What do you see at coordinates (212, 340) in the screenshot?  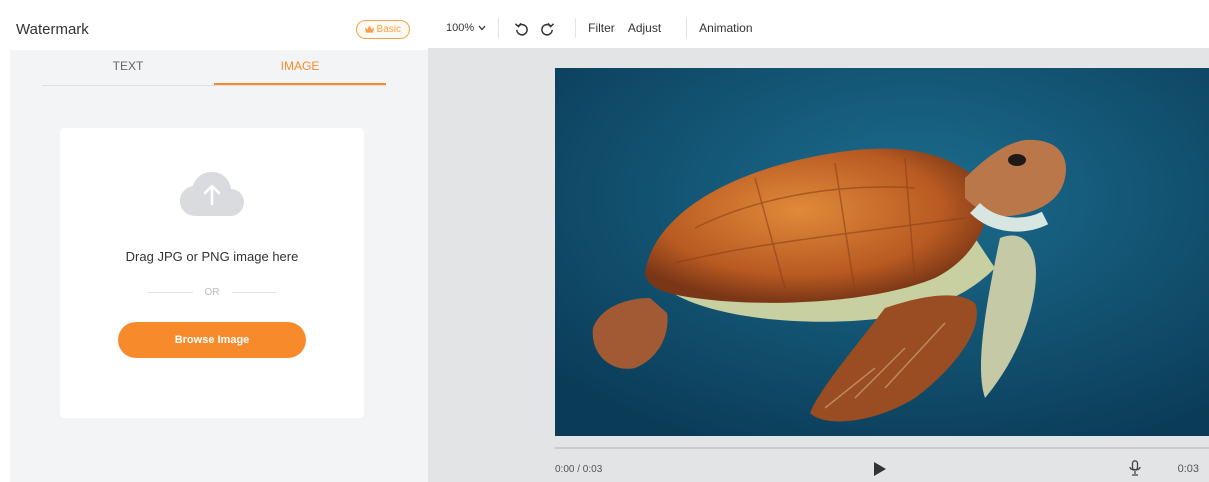 I see `browse-image-button: Browse Image` at bounding box center [212, 340].